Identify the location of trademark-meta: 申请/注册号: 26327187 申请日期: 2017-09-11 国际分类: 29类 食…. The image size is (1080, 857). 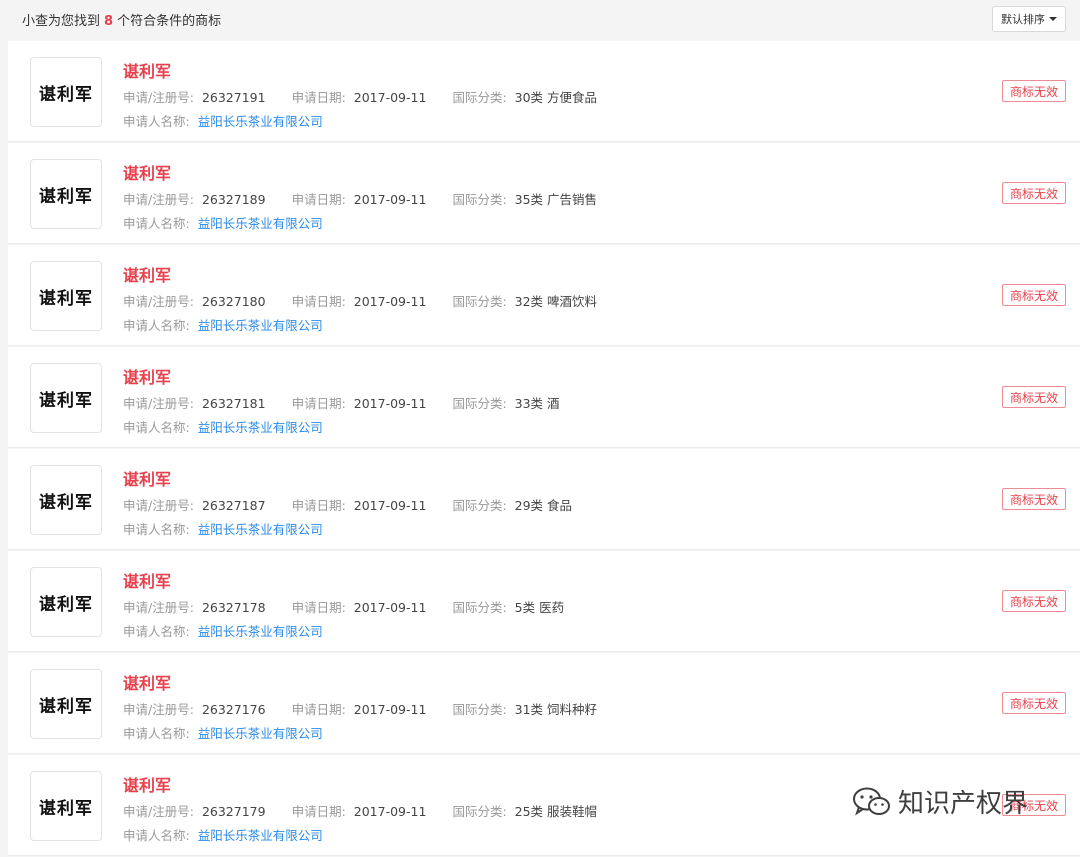
(347, 504).